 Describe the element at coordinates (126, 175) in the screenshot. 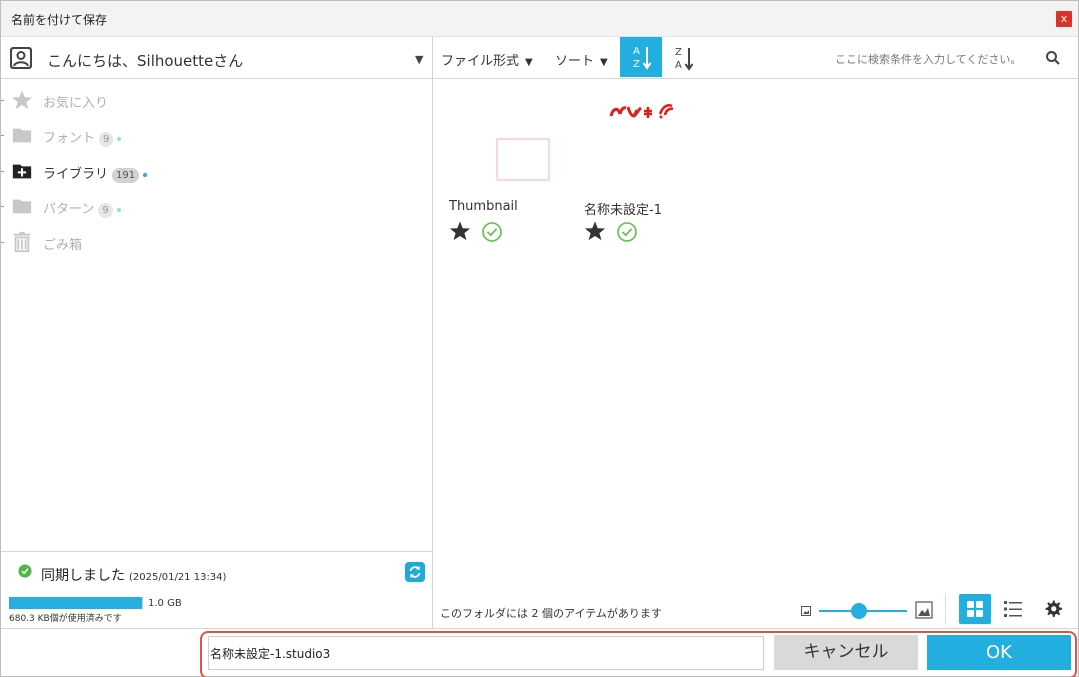

I see `item-count-badge: 191` at that location.